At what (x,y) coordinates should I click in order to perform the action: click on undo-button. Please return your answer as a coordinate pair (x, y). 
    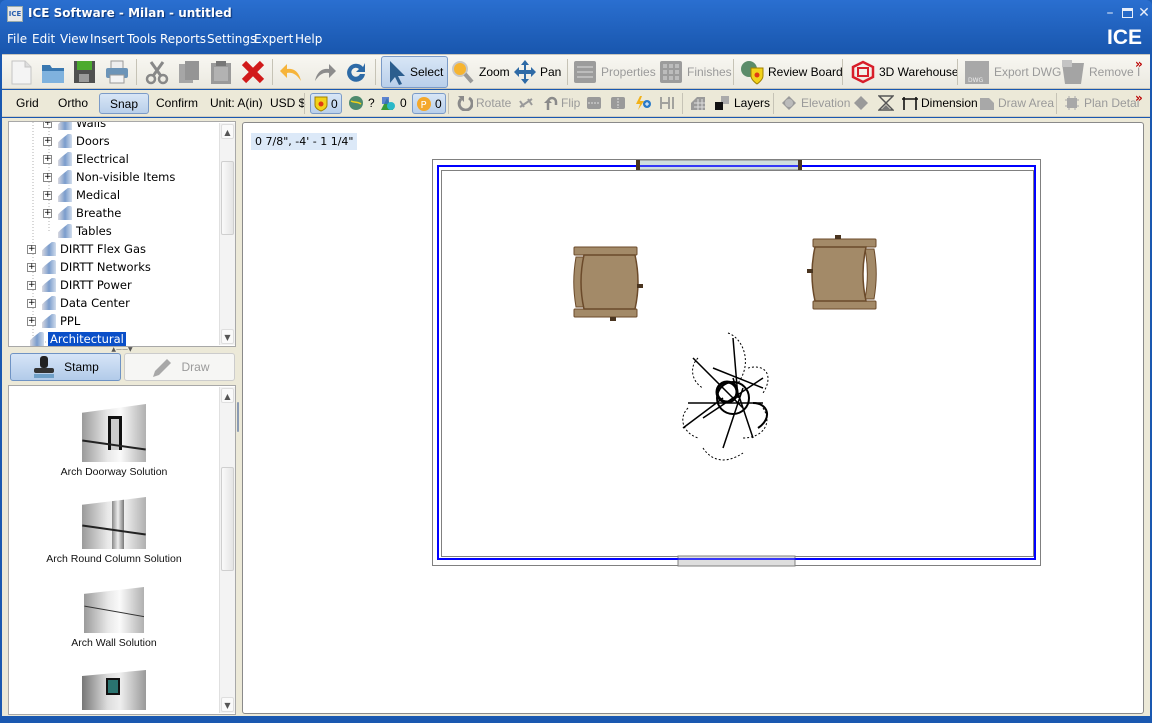
    Looking at the image, I should click on (292, 72).